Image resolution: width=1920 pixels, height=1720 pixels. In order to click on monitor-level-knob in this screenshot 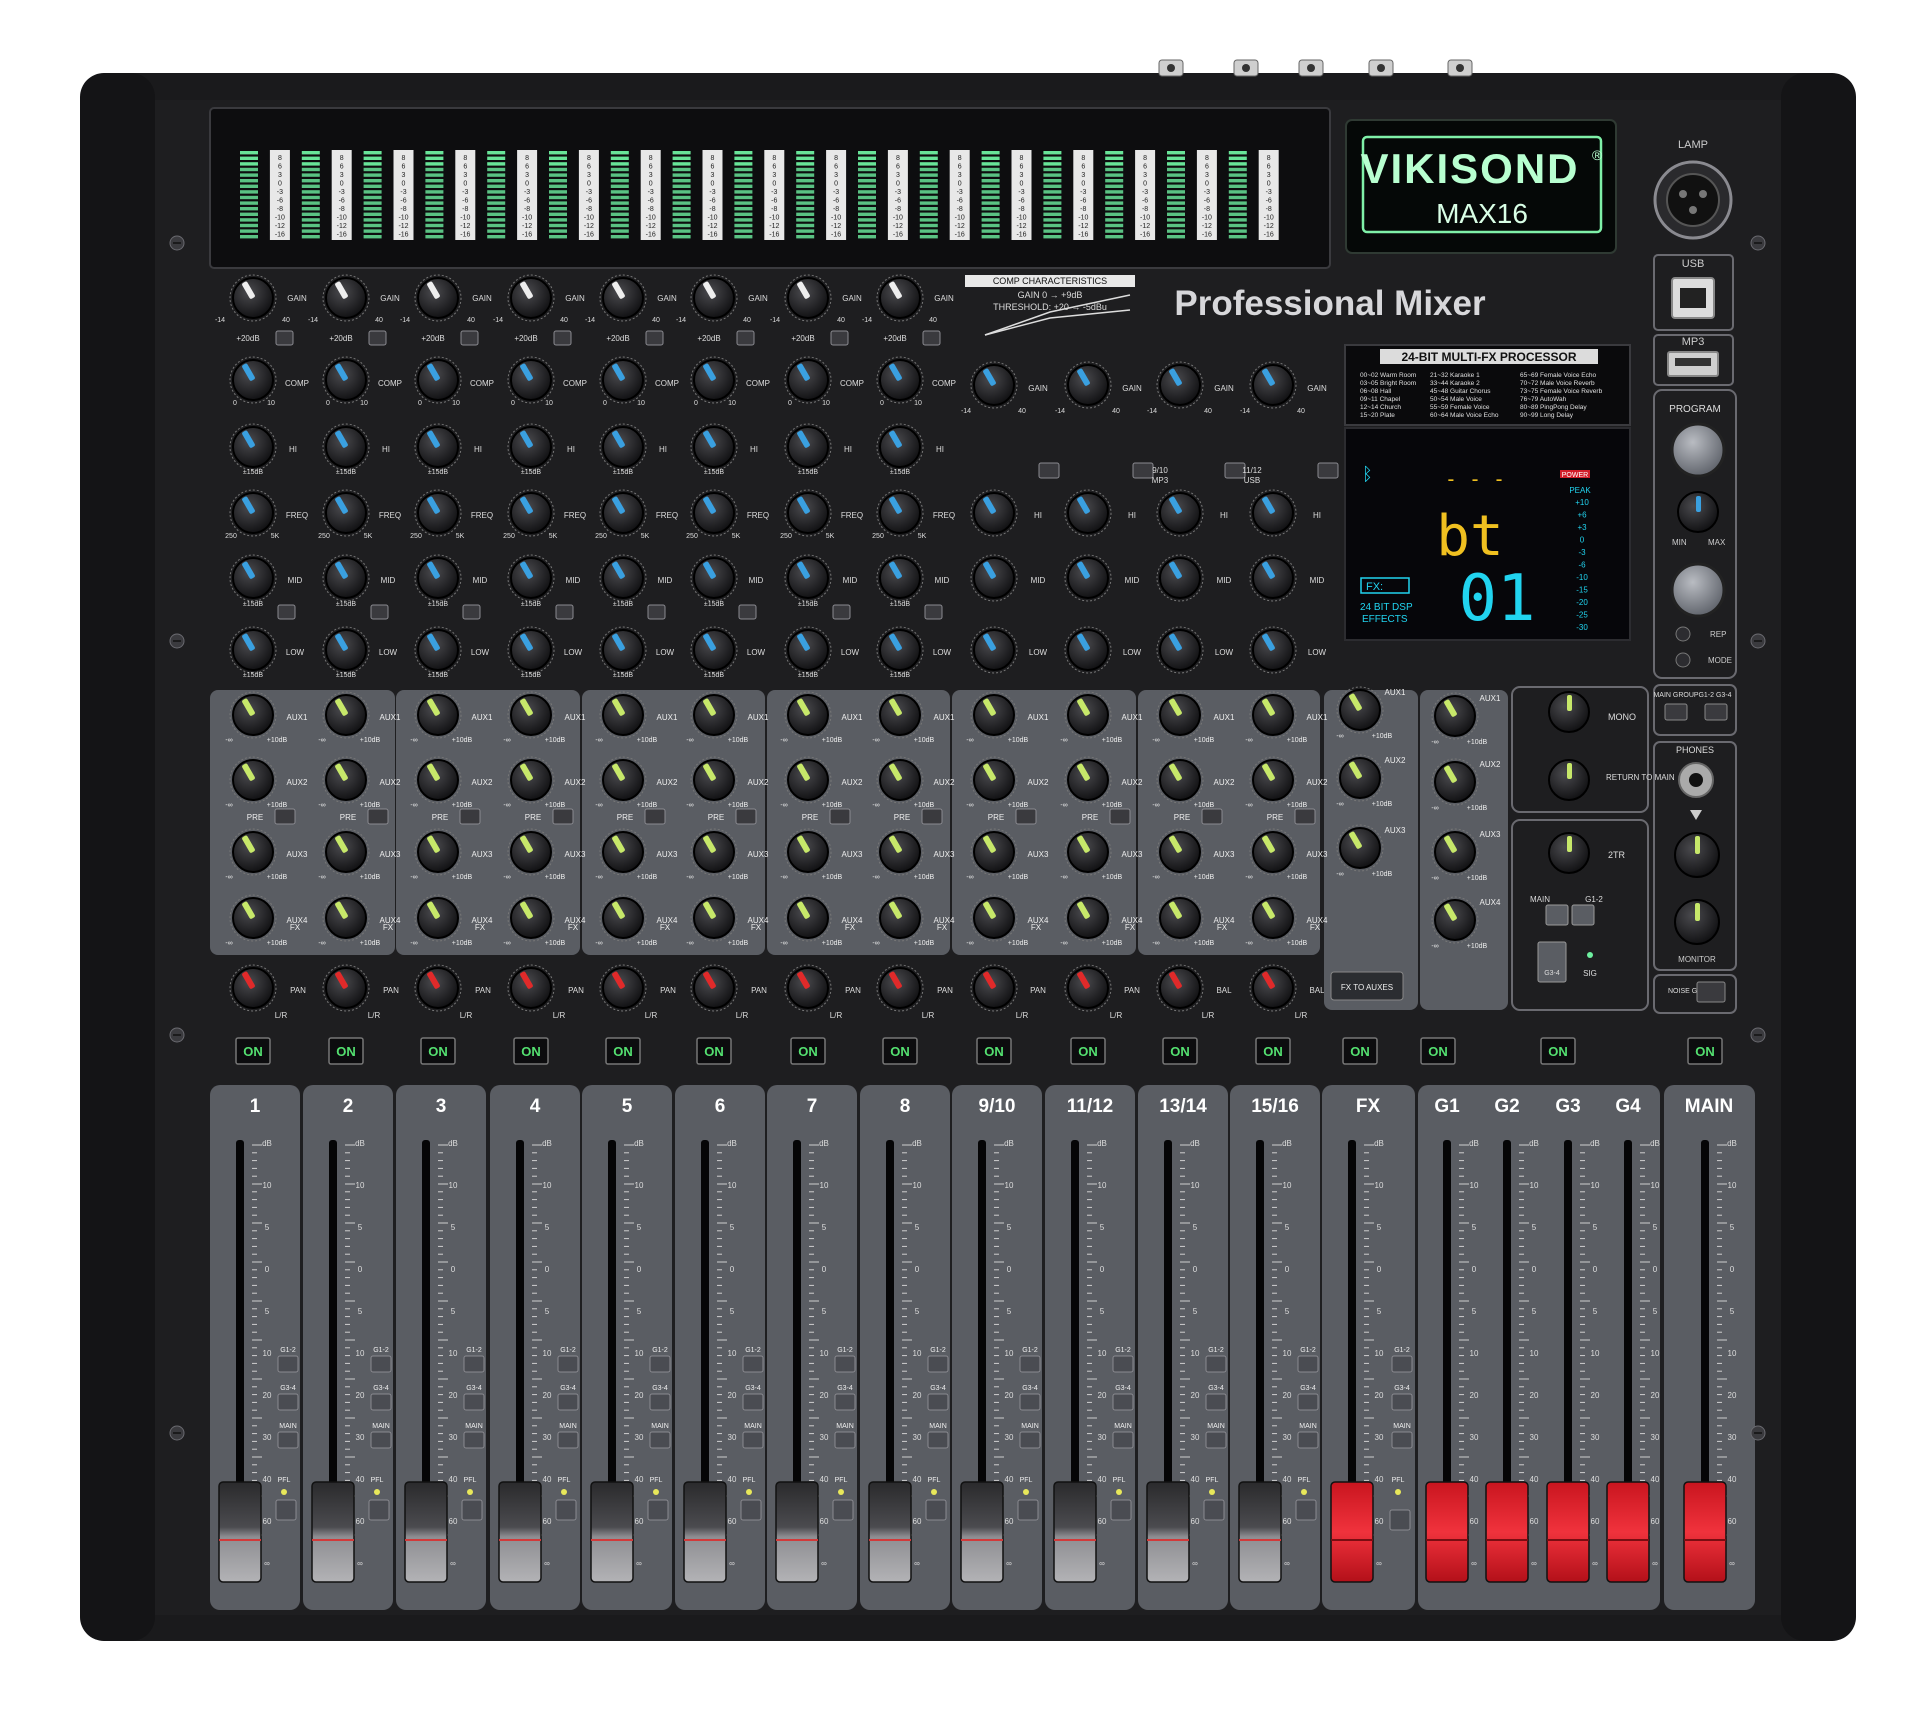, I will do `click(1697, 922)`.